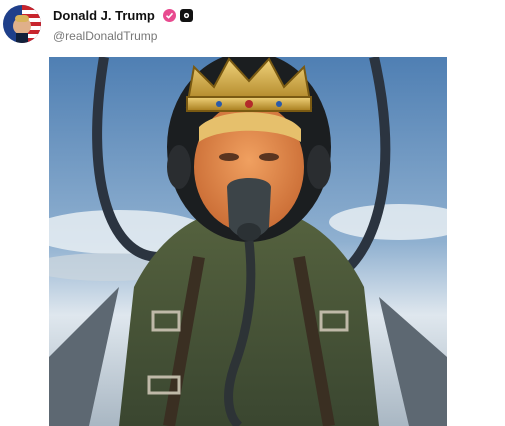 The image size is (505, 426). Describe the element at coordinates (178, 15) in the screenshot. I see `author-badges` at that location.